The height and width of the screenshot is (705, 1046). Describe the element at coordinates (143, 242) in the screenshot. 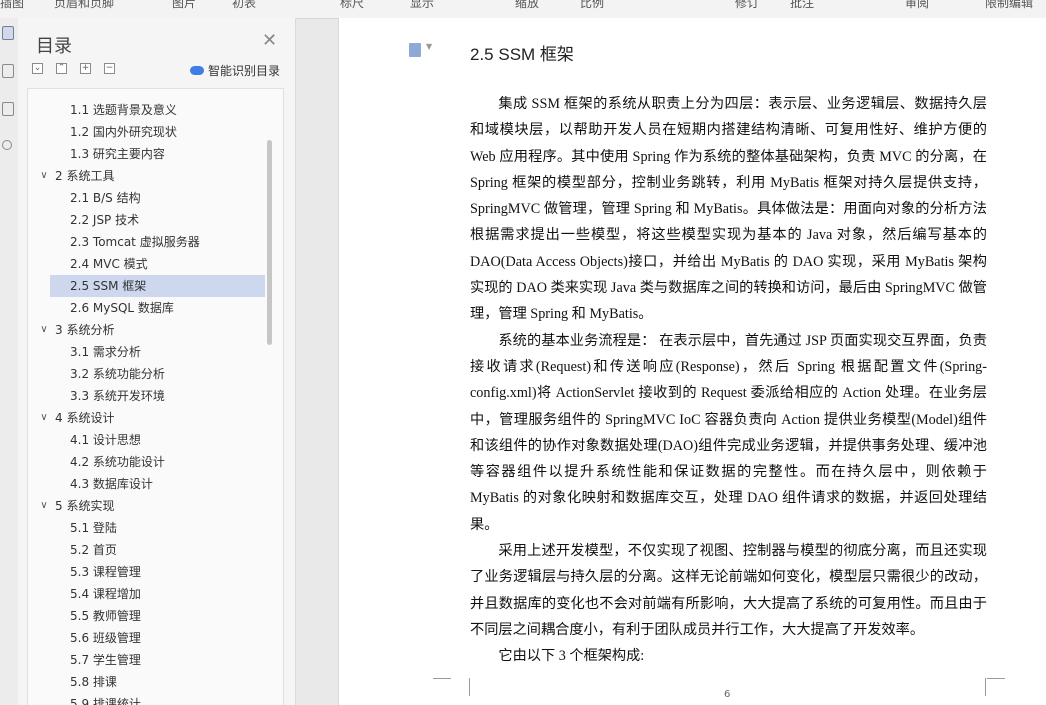

I see `toc-item: 2.3 Tomcat 虚拟服务器` at that location.